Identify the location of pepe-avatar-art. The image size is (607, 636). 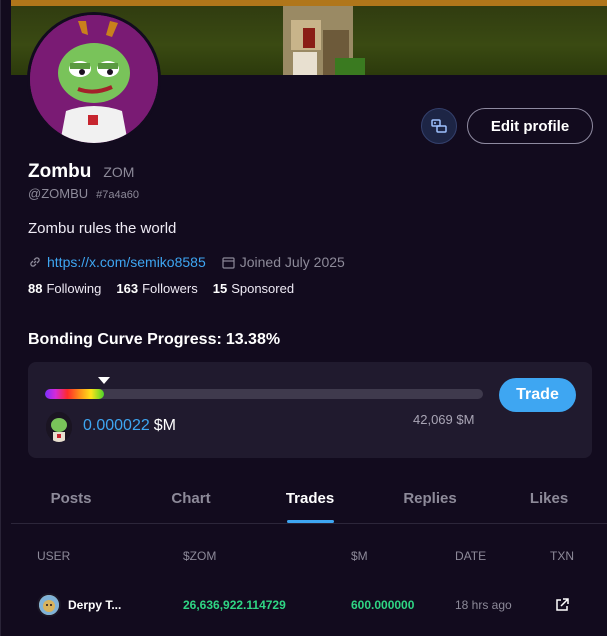
(94, 79).